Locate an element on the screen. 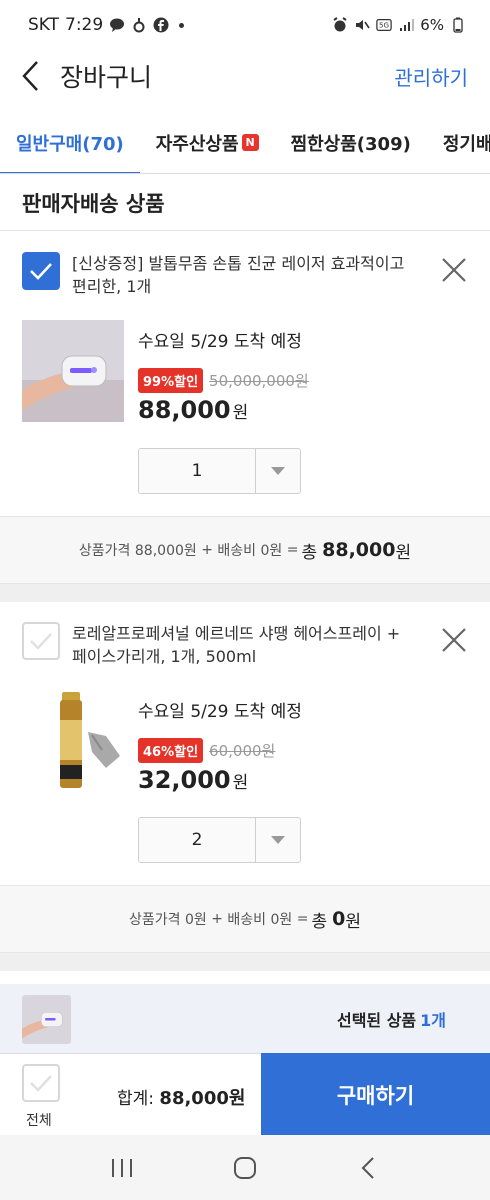 This screenshot has height=1200, width=490. clock: 7:29 is located at coordinates (84, 25).